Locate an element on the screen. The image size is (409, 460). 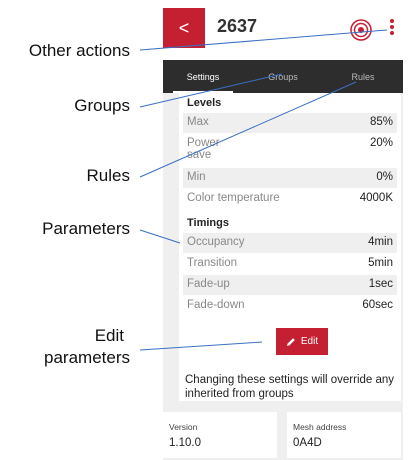
timing-row-fade-up: Fade-up 1sec is located at coordinates (290, 285).